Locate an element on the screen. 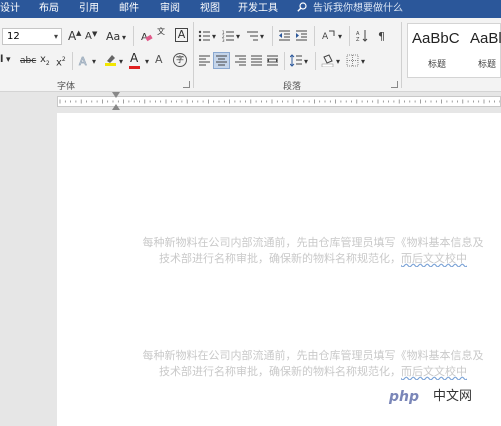  watermark: php 中文网 is located at coordinates (441, 398).